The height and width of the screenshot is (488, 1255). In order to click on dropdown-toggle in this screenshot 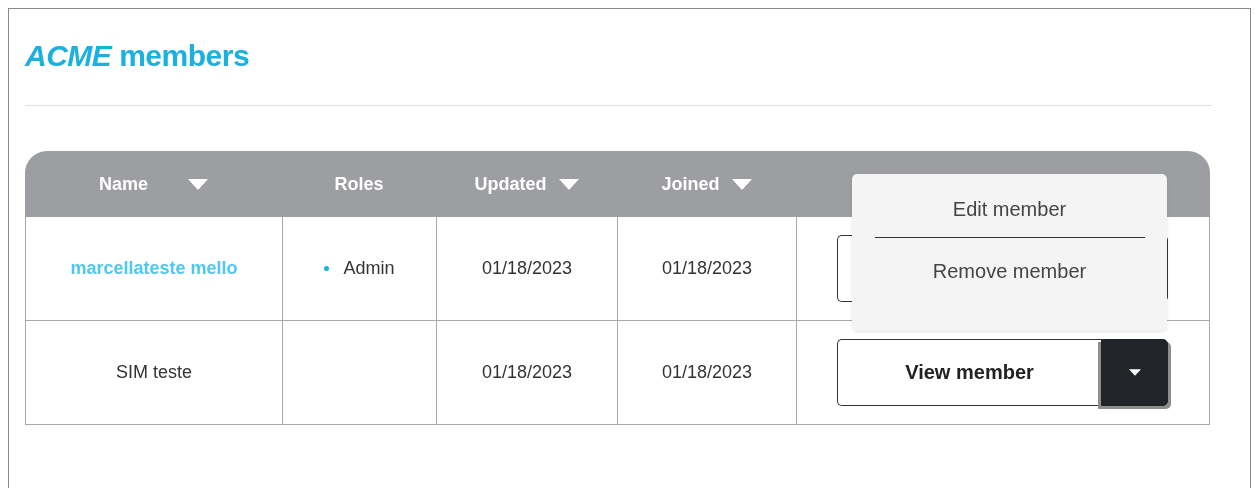, I will do `click(1134, 372)`.